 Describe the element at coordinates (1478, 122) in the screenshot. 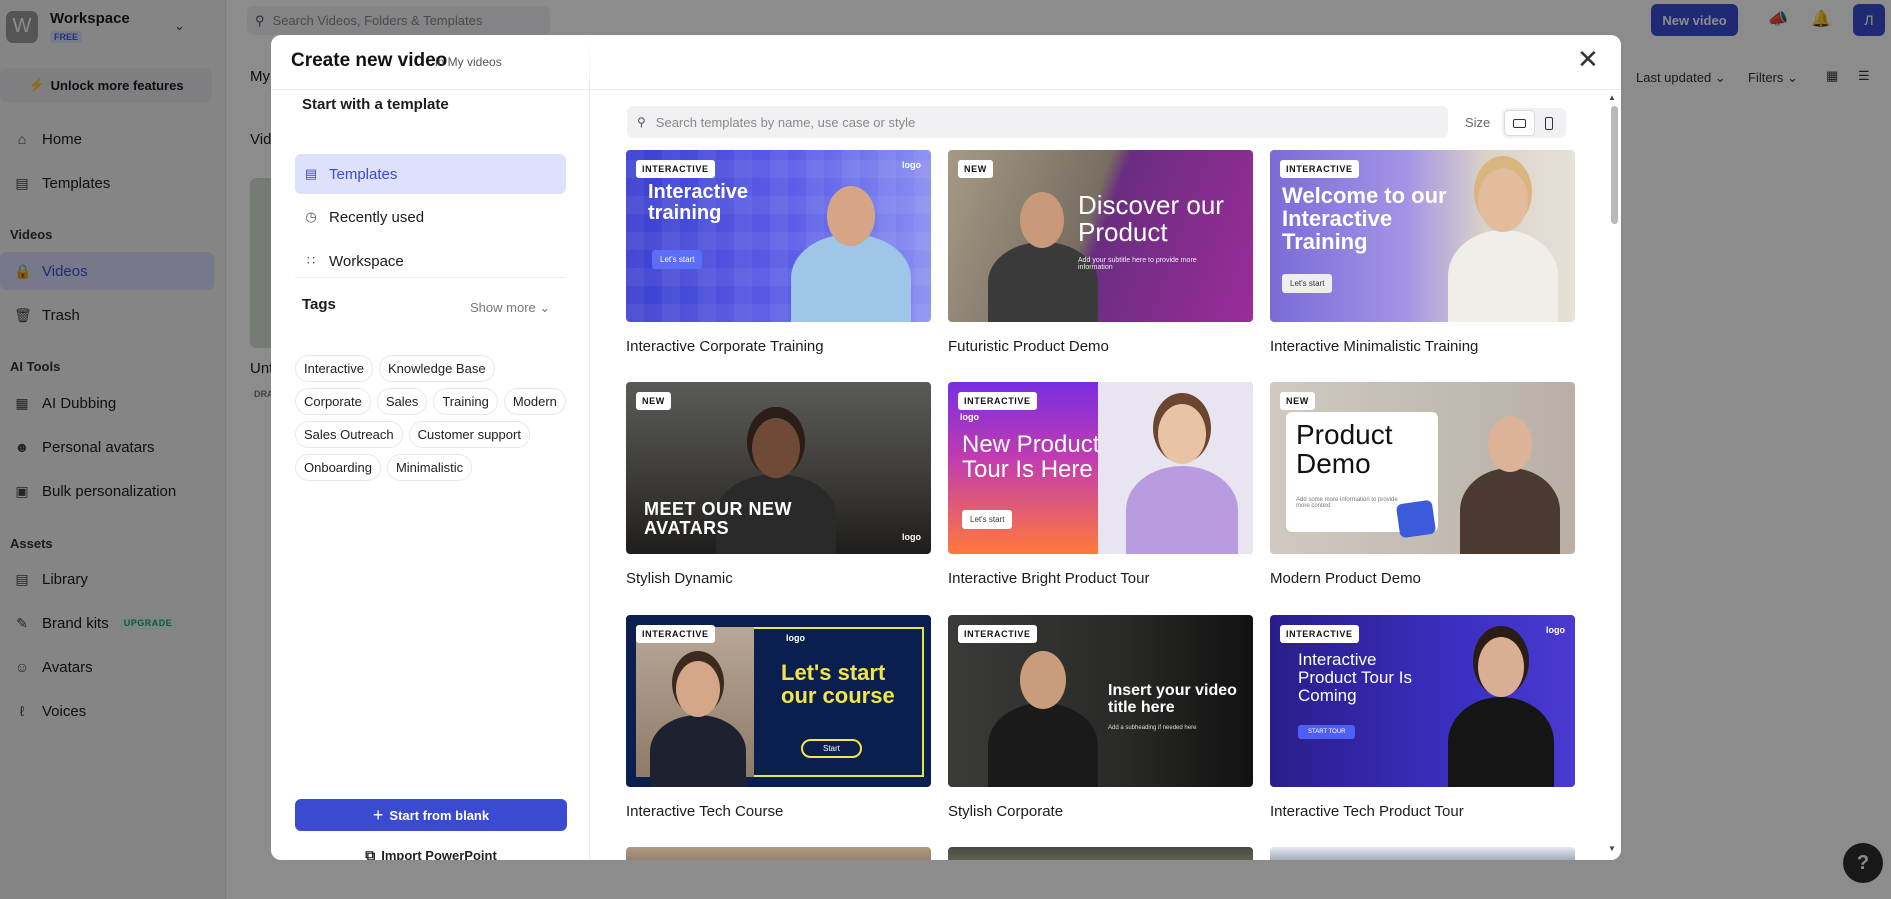

I see `size-label: Size` at that location.